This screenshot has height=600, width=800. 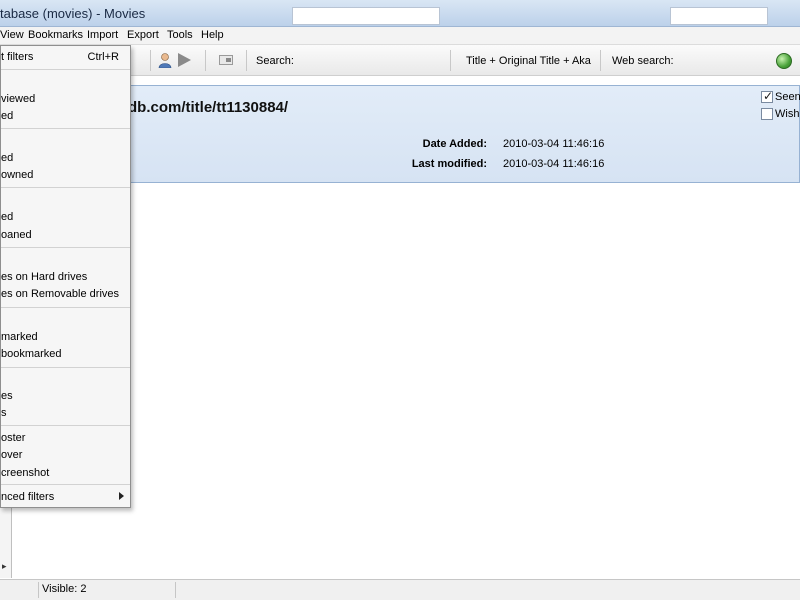 I want to click on submenu-arrow-icon, so click(x=121, y=496).